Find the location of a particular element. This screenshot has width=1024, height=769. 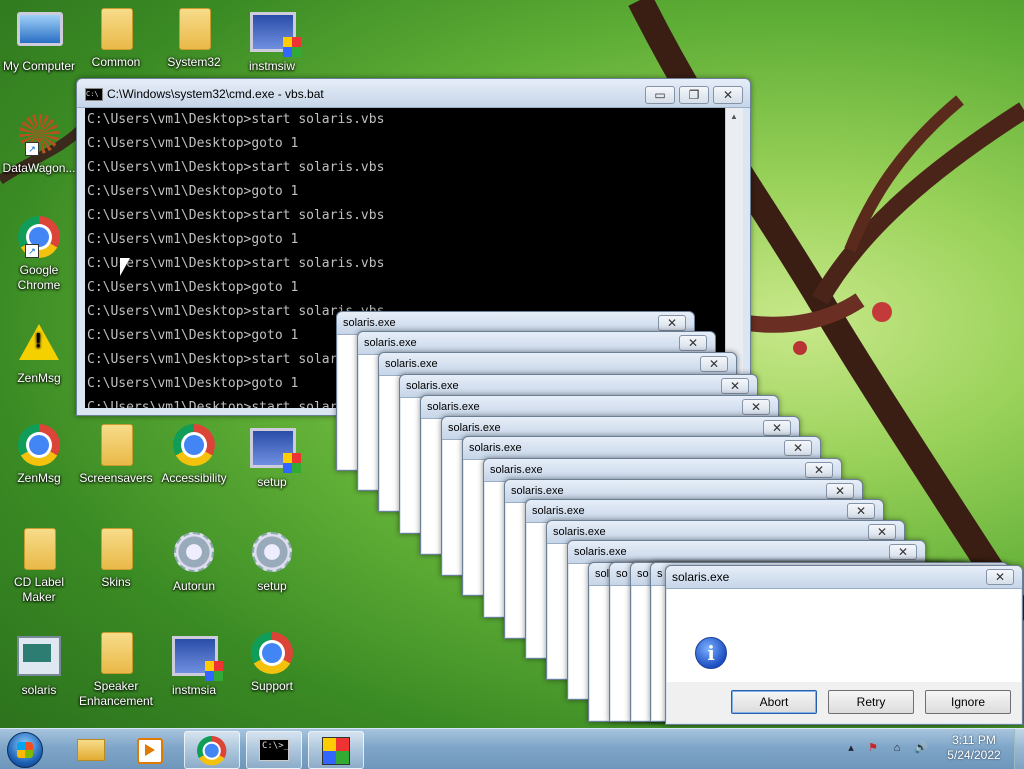

desktop-icon-system32: System32 is located at coordinates (194, 39).